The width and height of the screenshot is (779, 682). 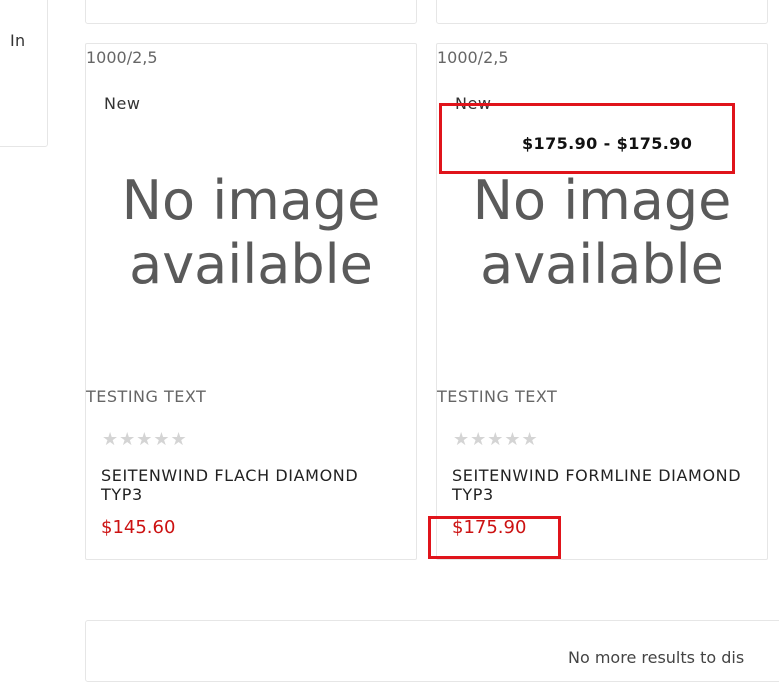 I want to click on highlight-price-range-box, so click(x=587, y=138).